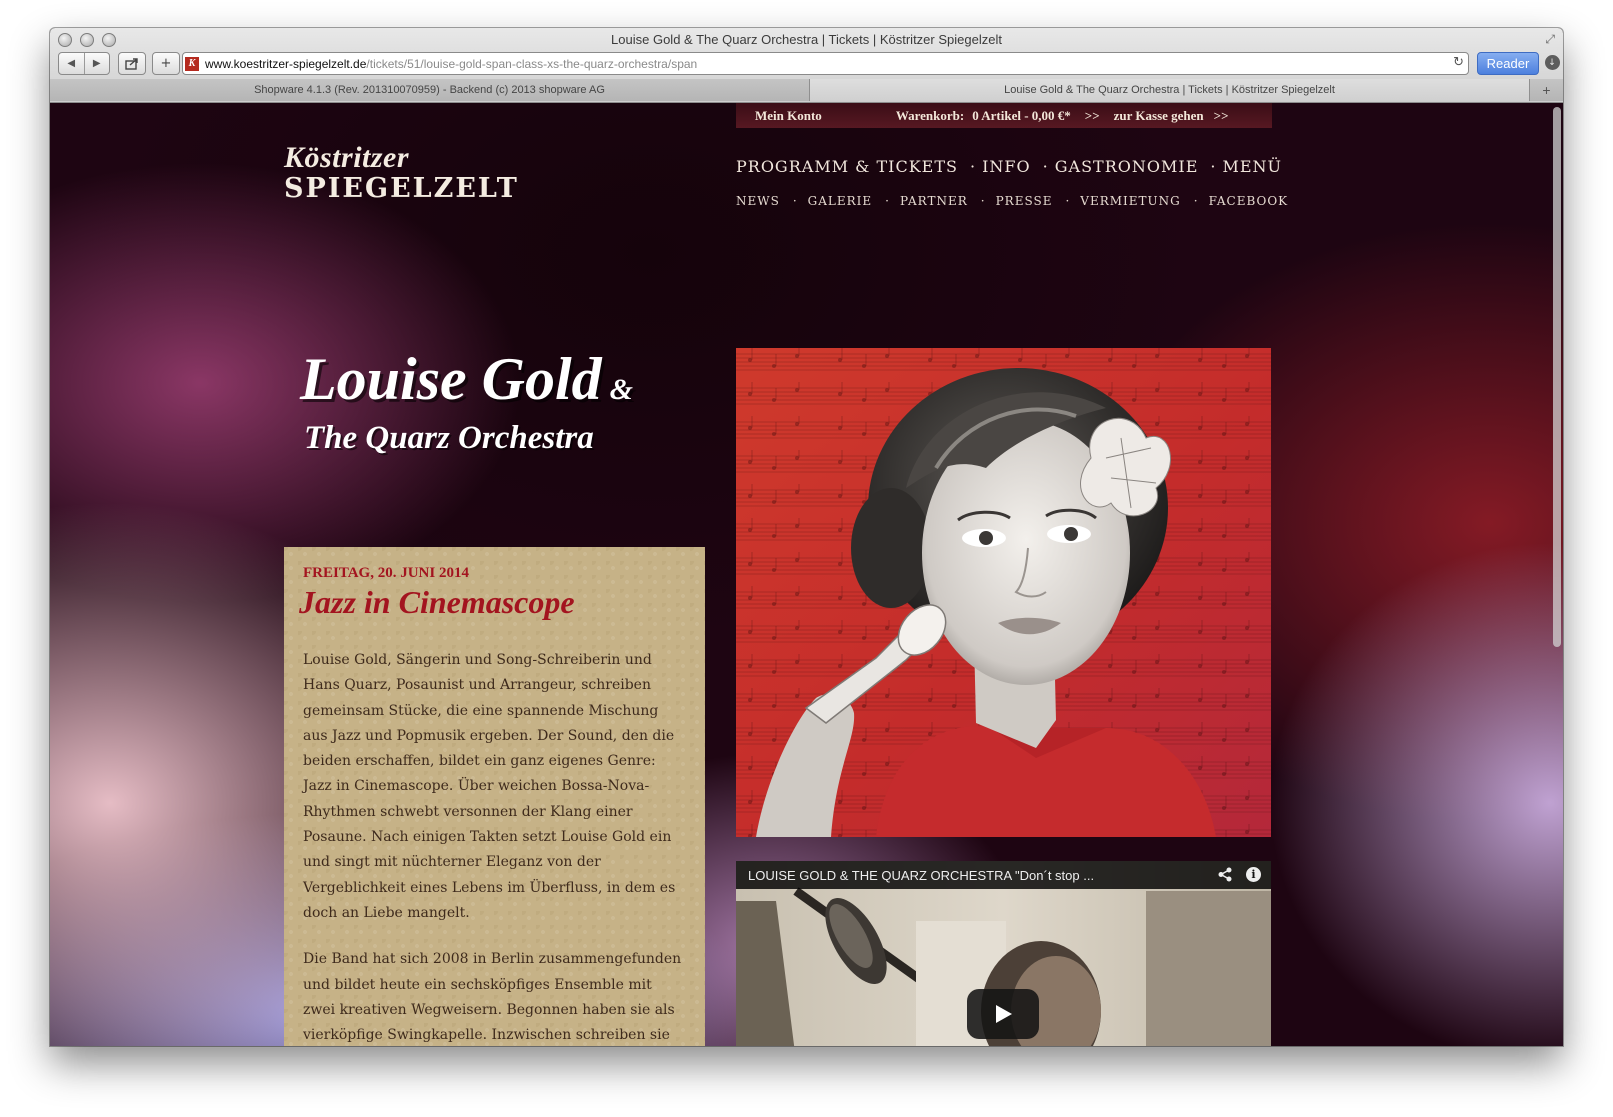 This screenshot has height=1117, width=1613. I want to click on history-nav: ◀ ▶, so click(84, 63).